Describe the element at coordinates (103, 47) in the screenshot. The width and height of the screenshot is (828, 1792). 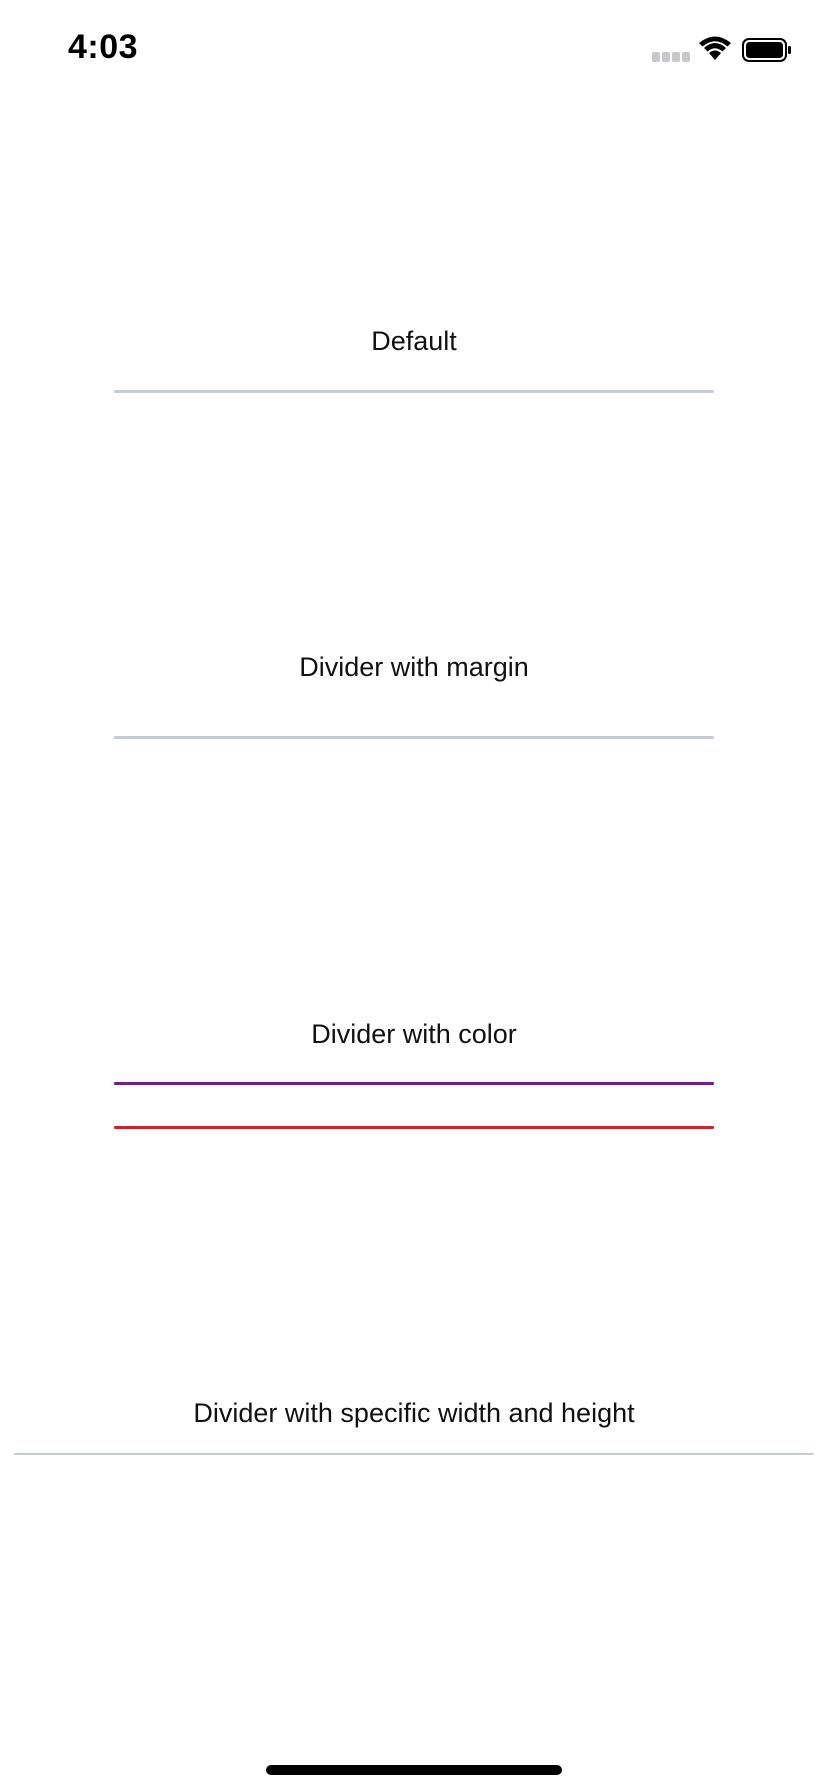
I see `status-time: 4:03` at that location.